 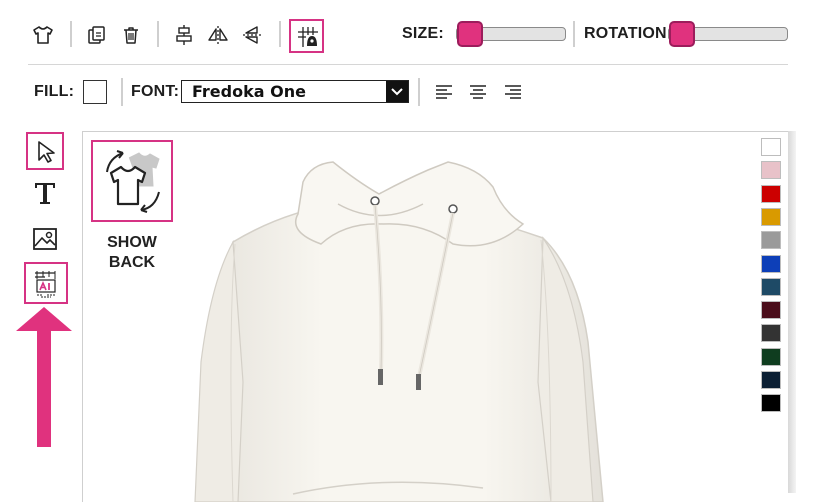 I want to click on select-tool-button, so click(x=45, y=151).